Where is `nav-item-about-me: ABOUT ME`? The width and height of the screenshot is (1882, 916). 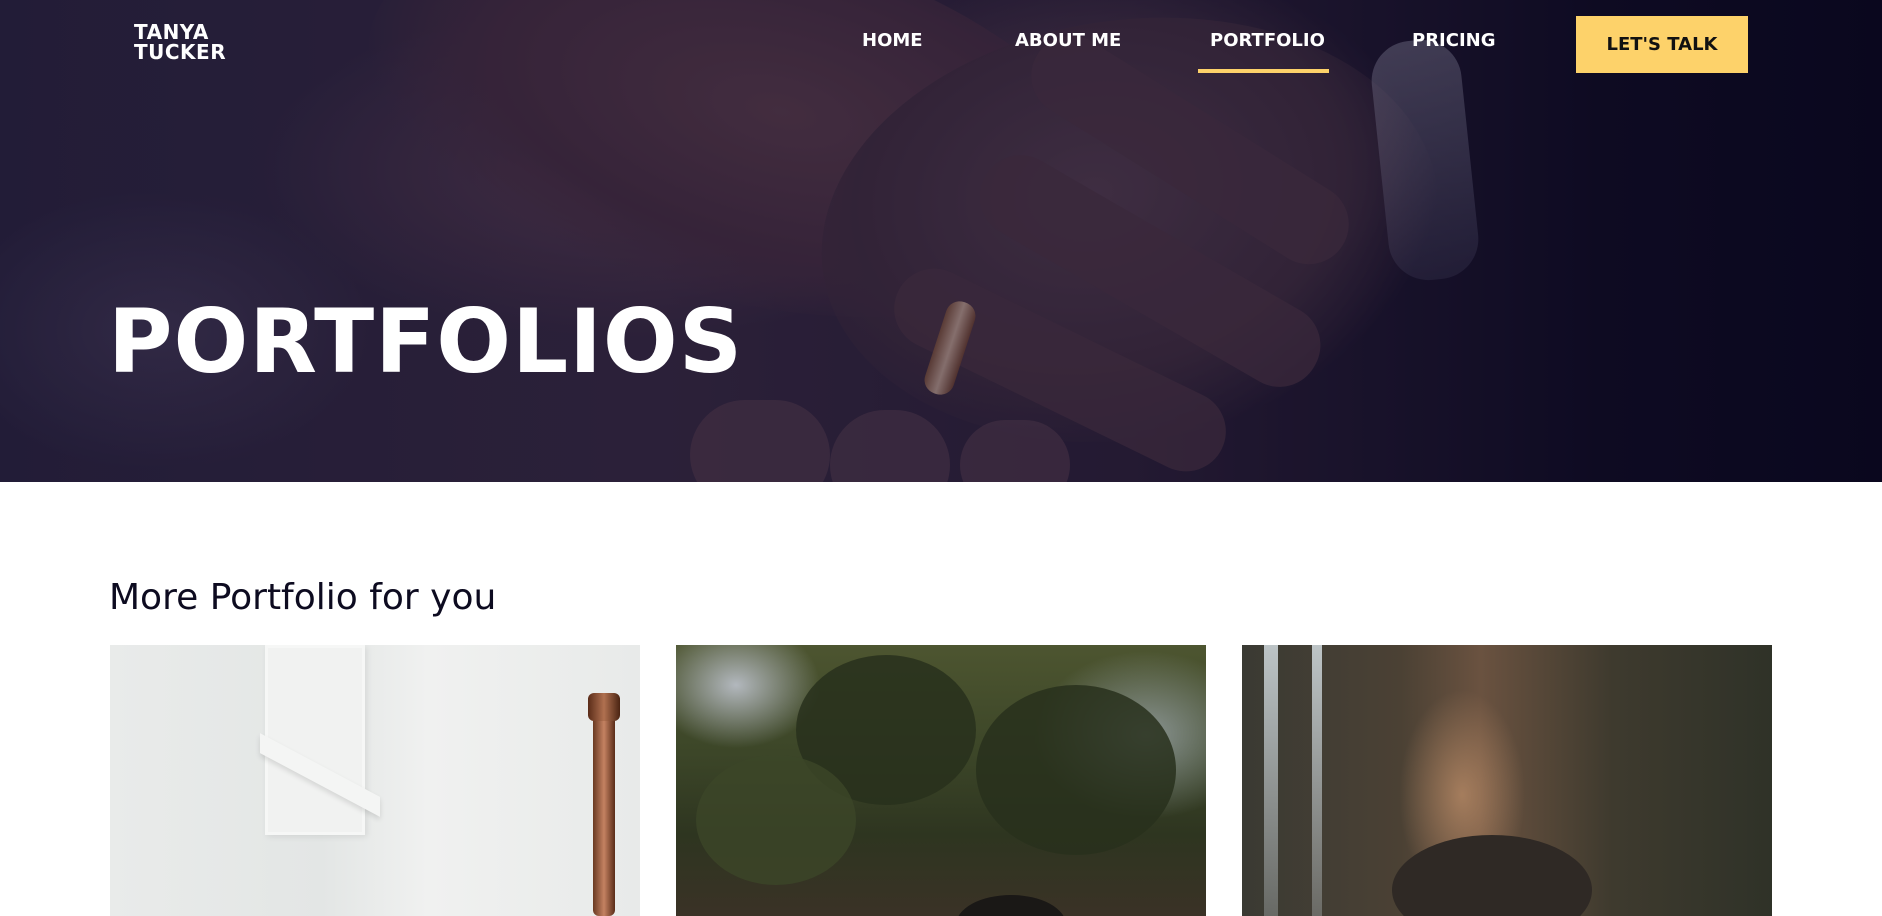
nav-item-about-me: ABOUT ME is located at coordinates (1068, 40).